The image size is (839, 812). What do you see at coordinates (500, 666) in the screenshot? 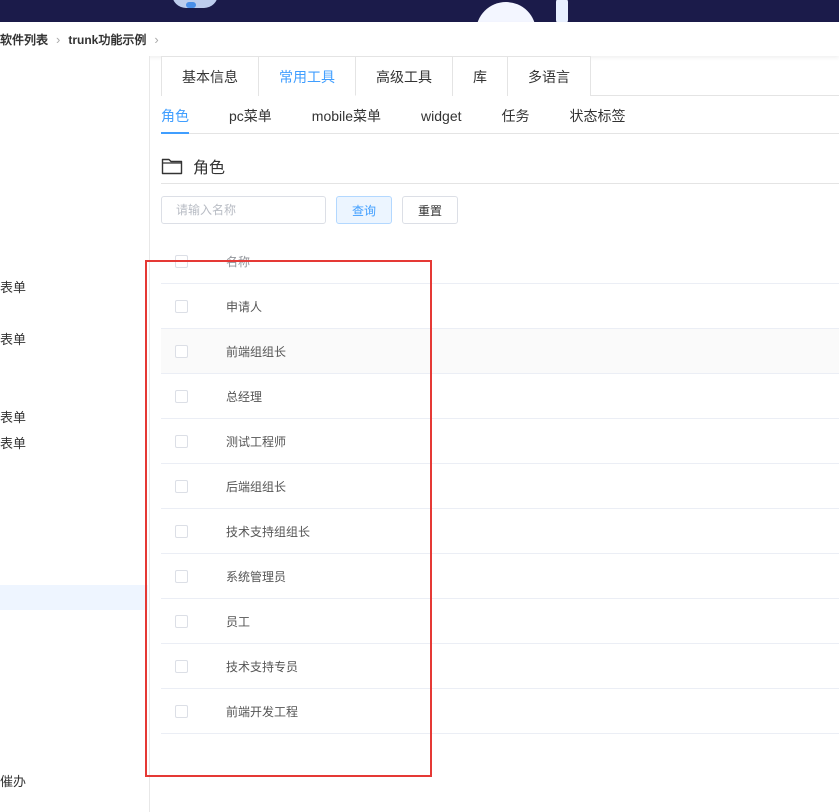
I see `table-row: 技术支持专员` at bounding box center [500, 666].